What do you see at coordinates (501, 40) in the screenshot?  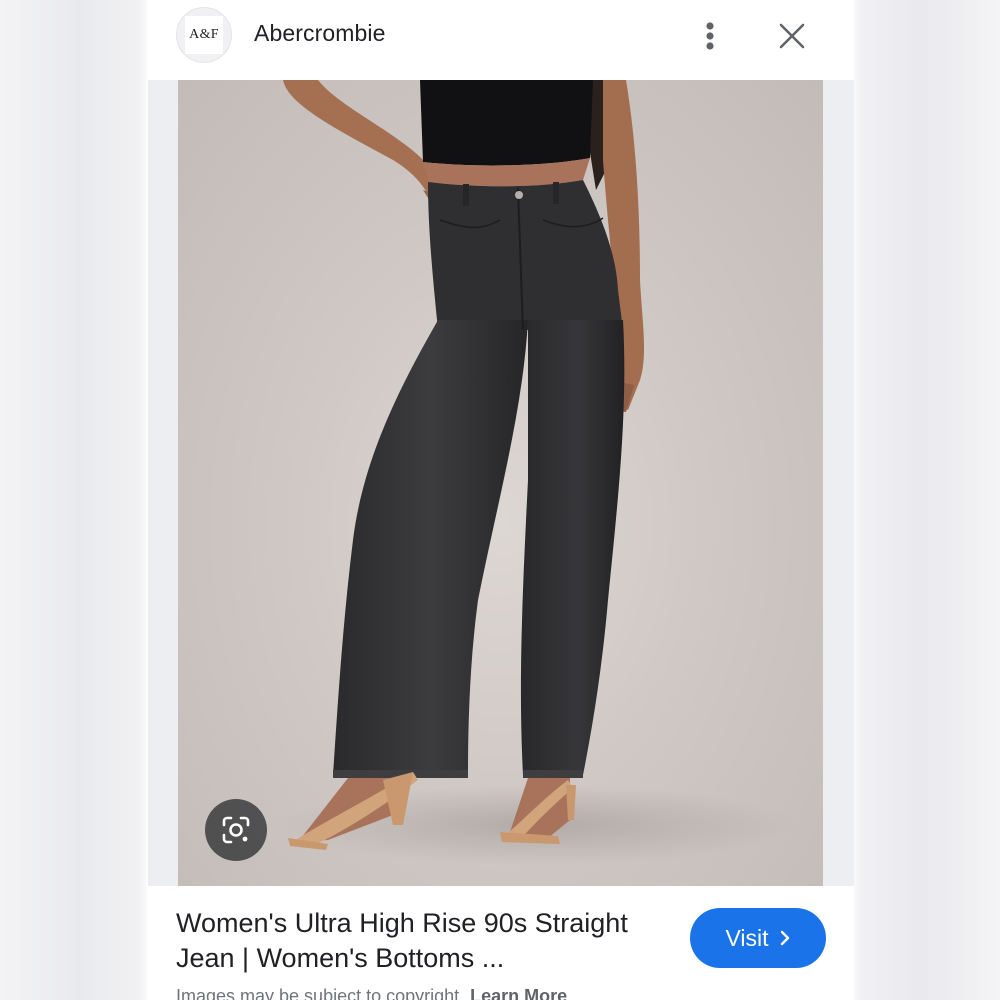 I see `preview-header: A&F Abercrombie` at bounding box center [501, 40].